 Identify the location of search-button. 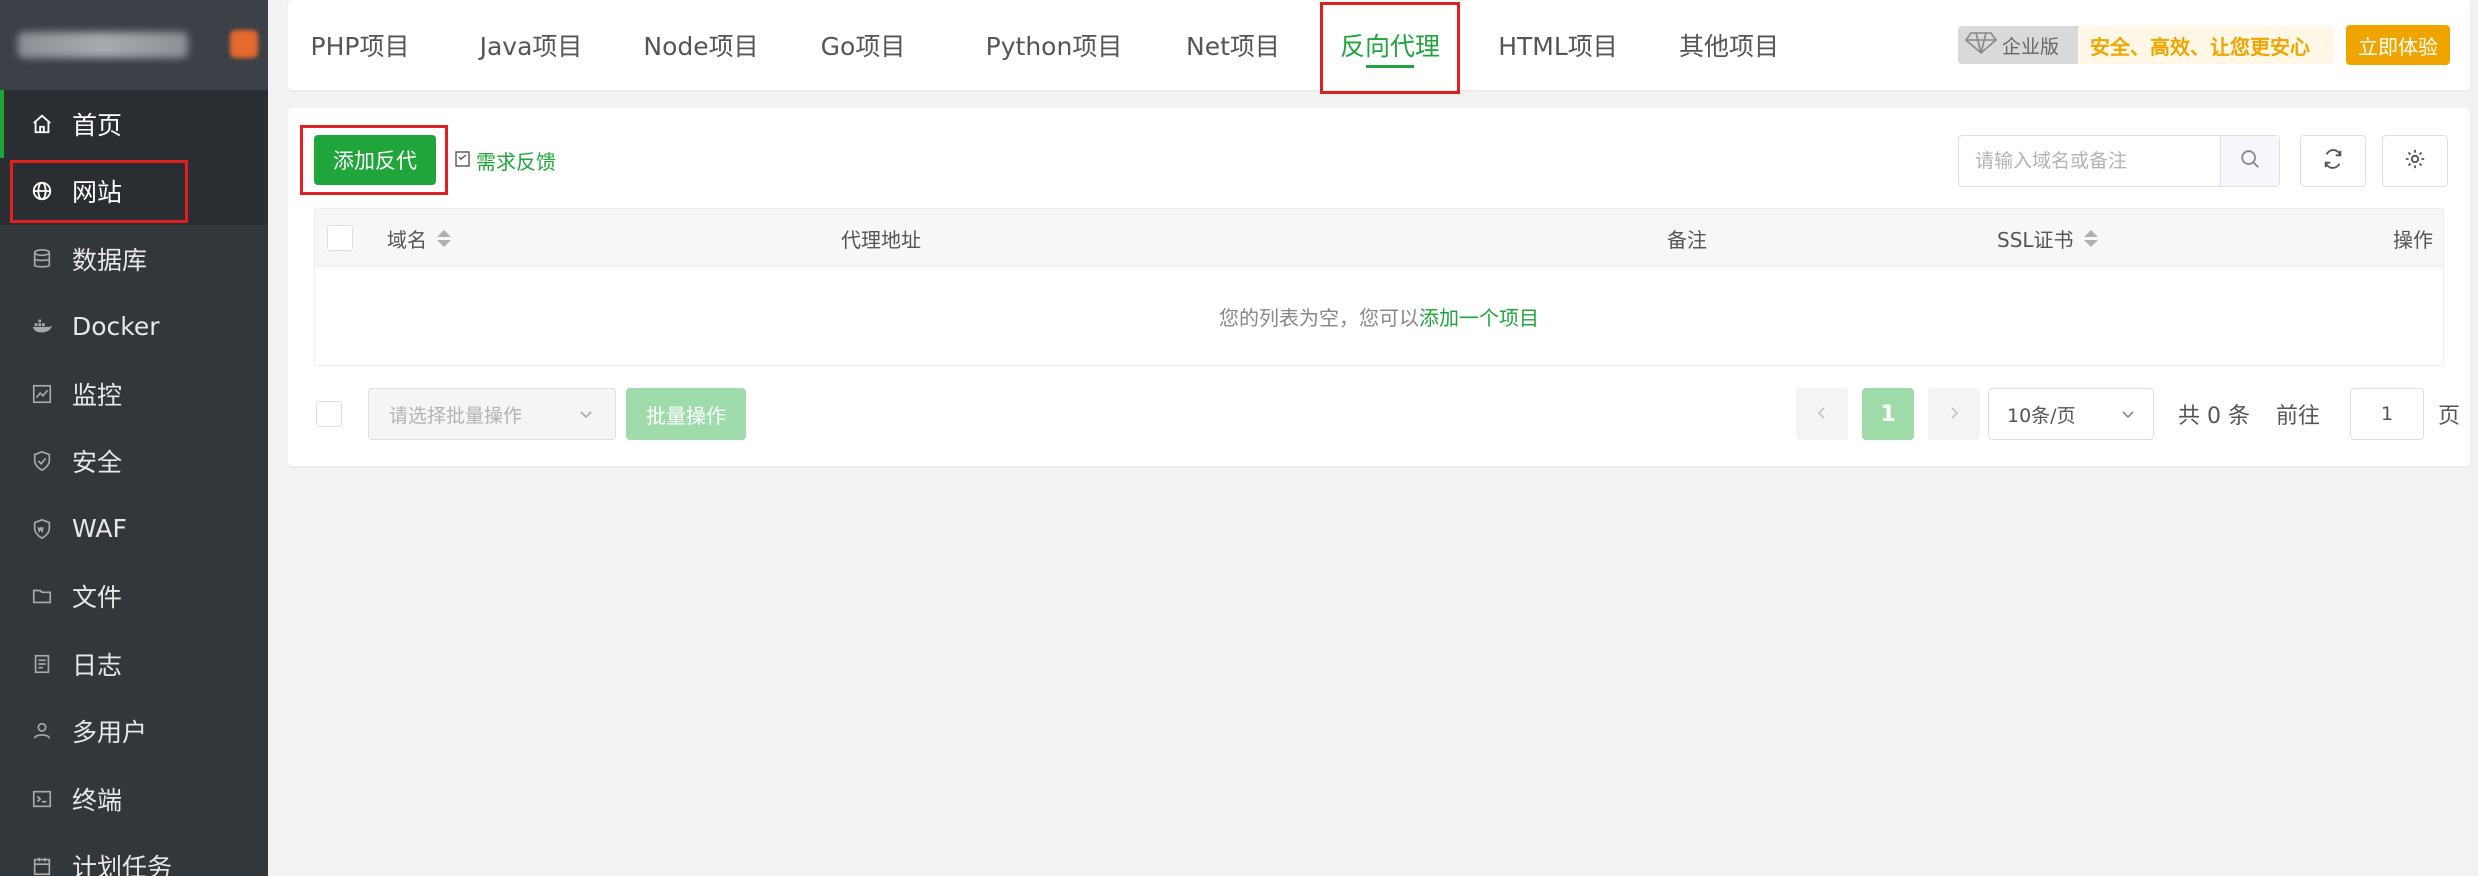
(2249, 161).